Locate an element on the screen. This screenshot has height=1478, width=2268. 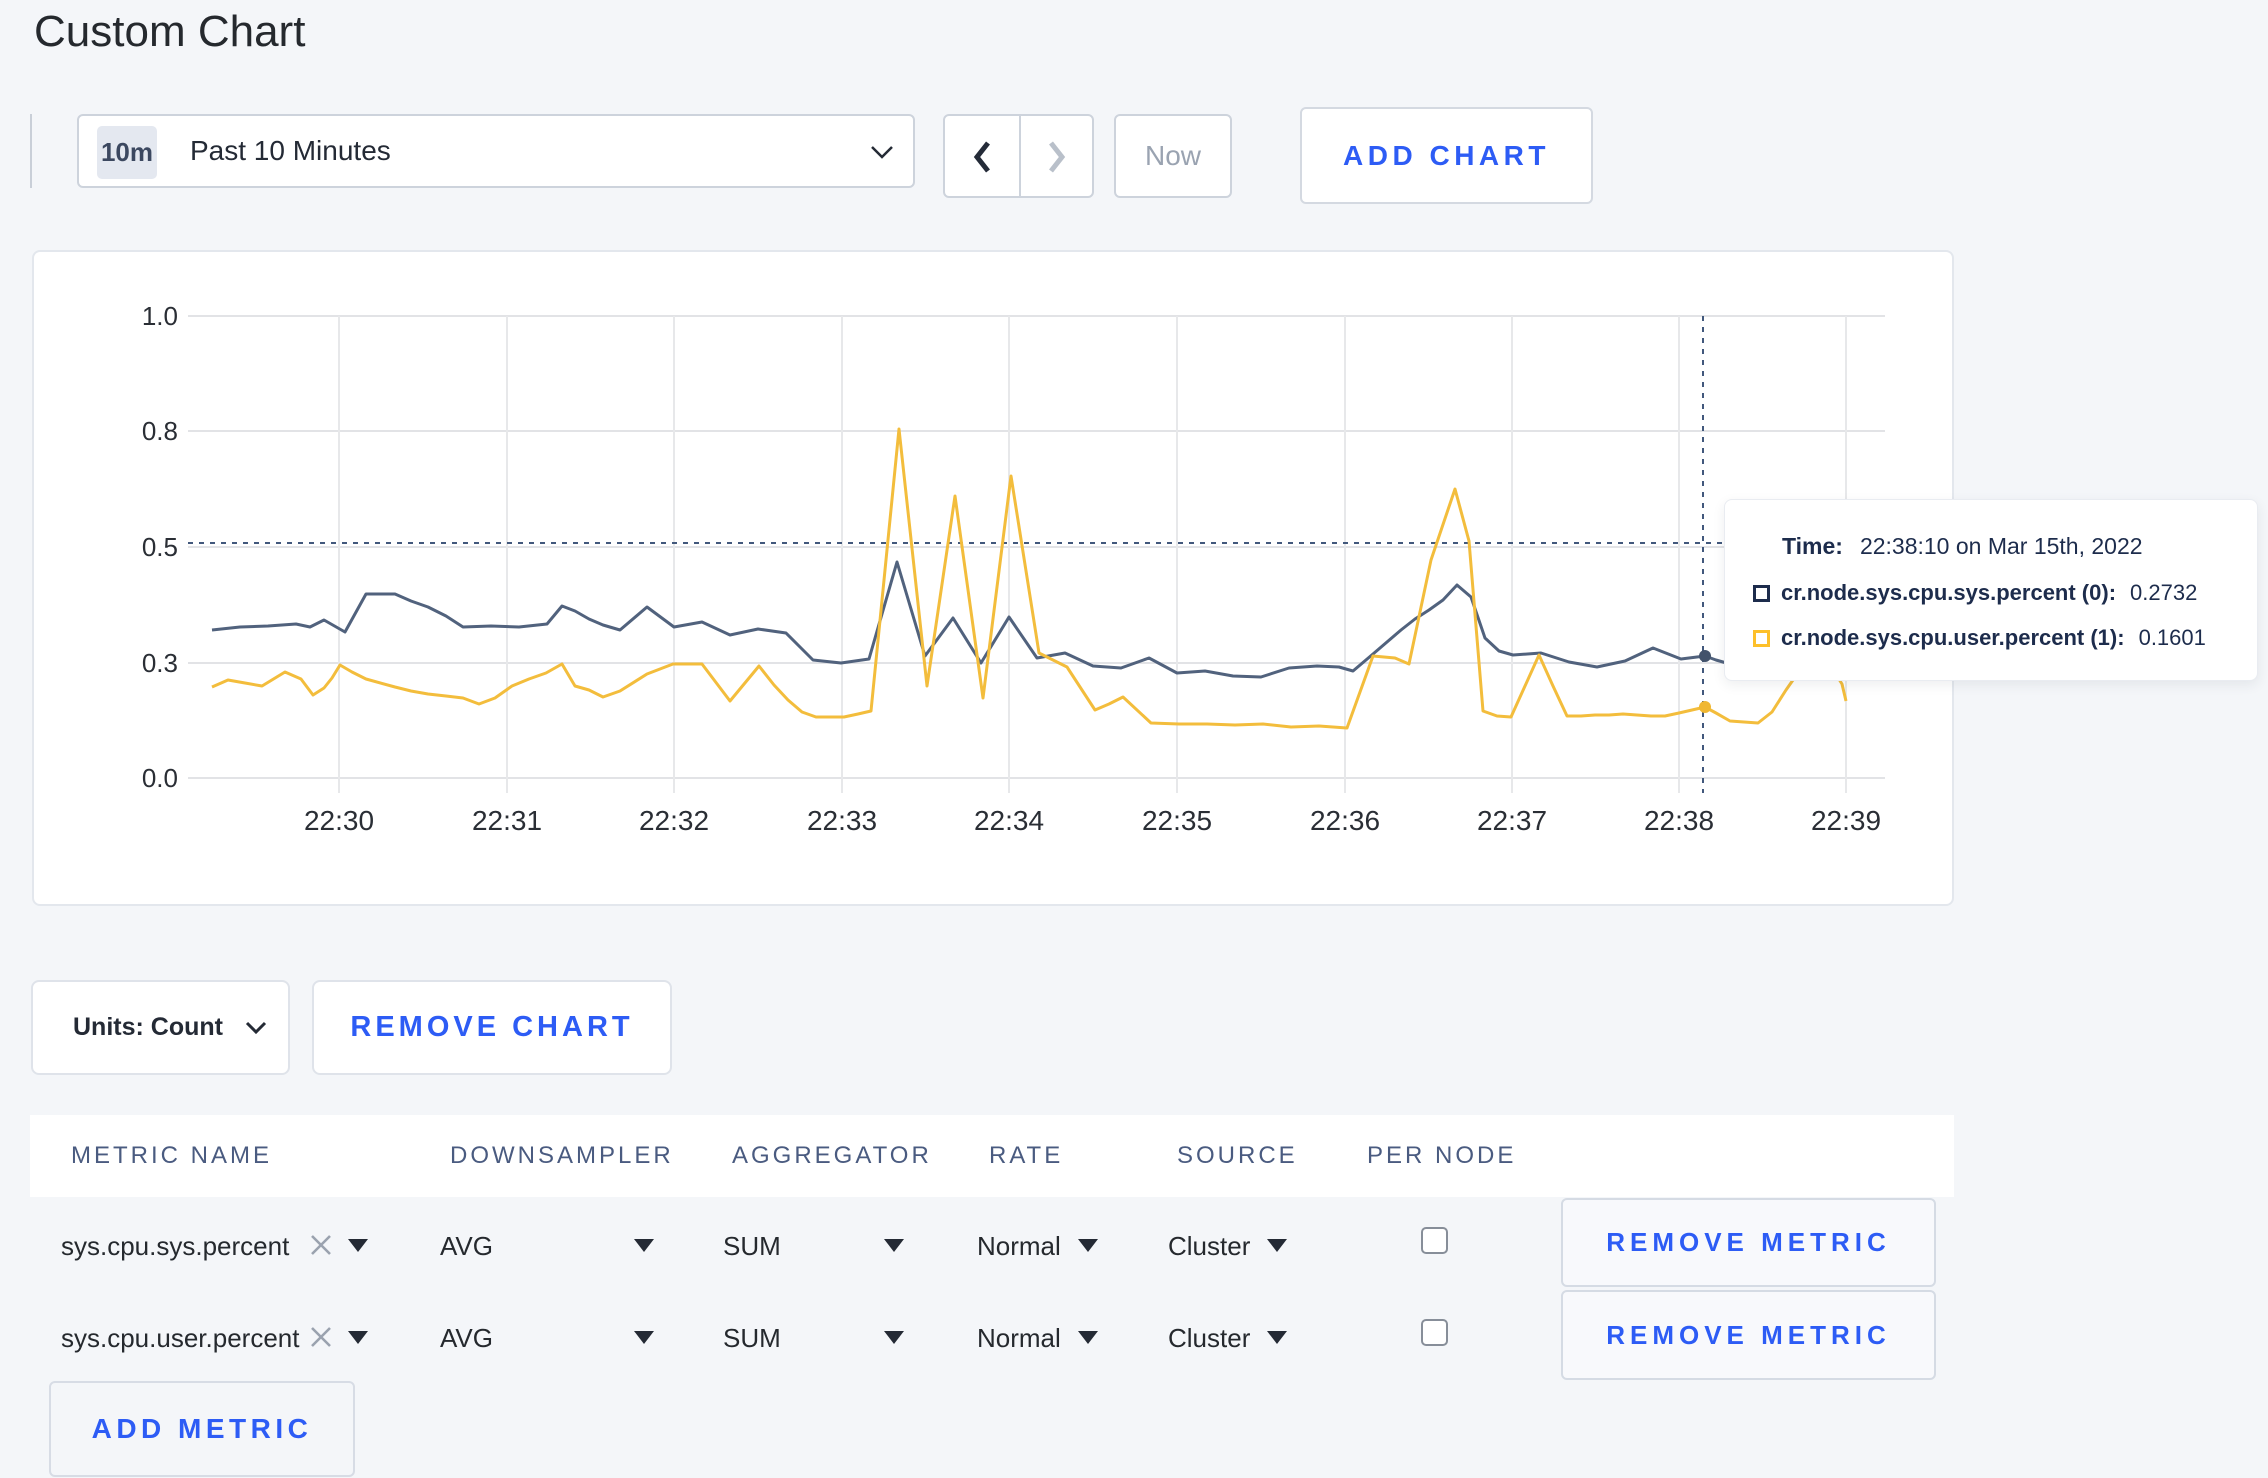
svg-text: 22:39 is located at coordinates (1846, 820).